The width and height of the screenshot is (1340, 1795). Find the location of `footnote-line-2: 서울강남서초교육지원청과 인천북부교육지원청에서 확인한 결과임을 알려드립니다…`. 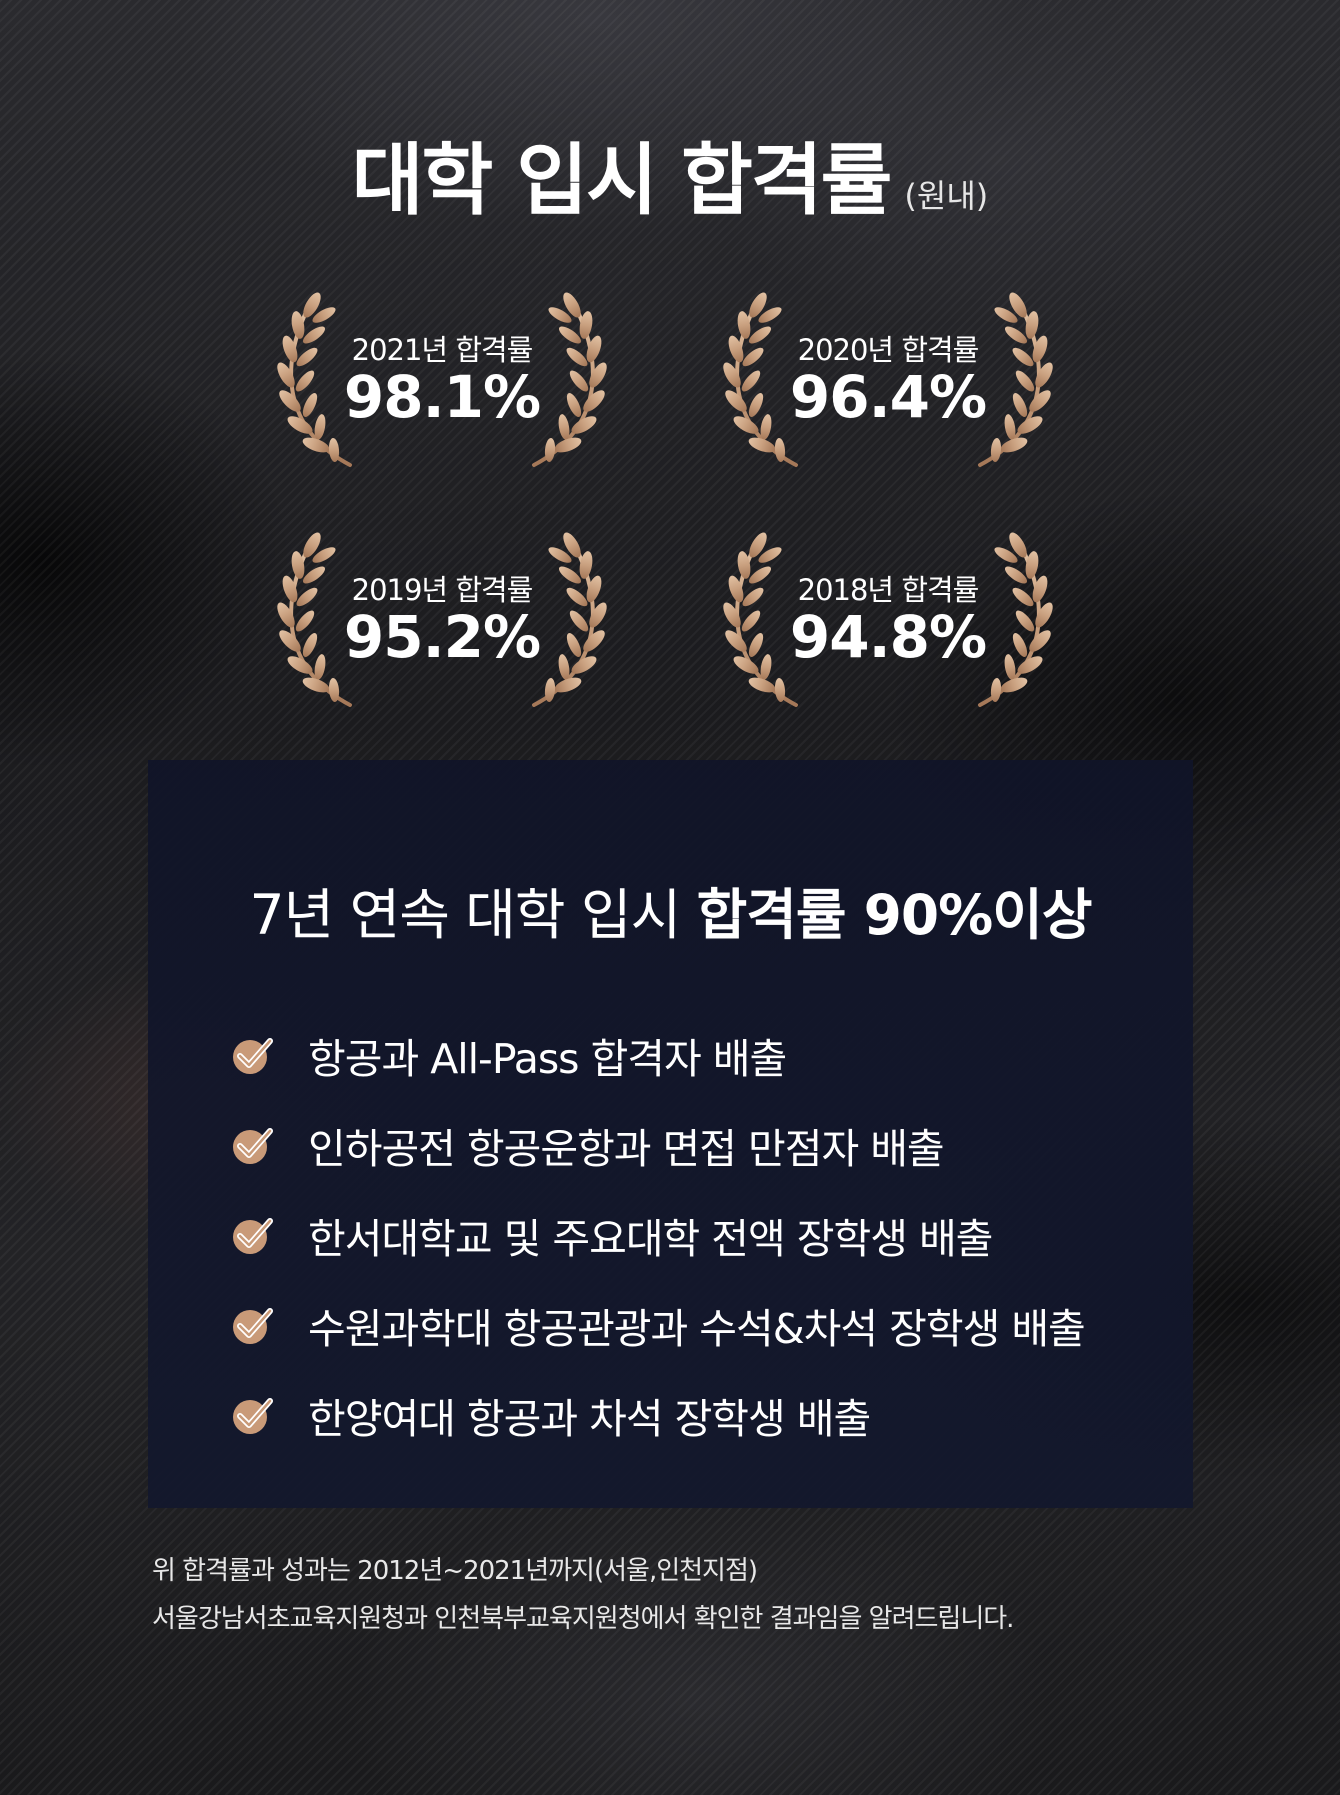

footnote-line-2: 서울강남서초교육지원청과 인천북부교육지원청에서 확인한 결과임을 알려드립니다… is located at coordinates (583, 1619).